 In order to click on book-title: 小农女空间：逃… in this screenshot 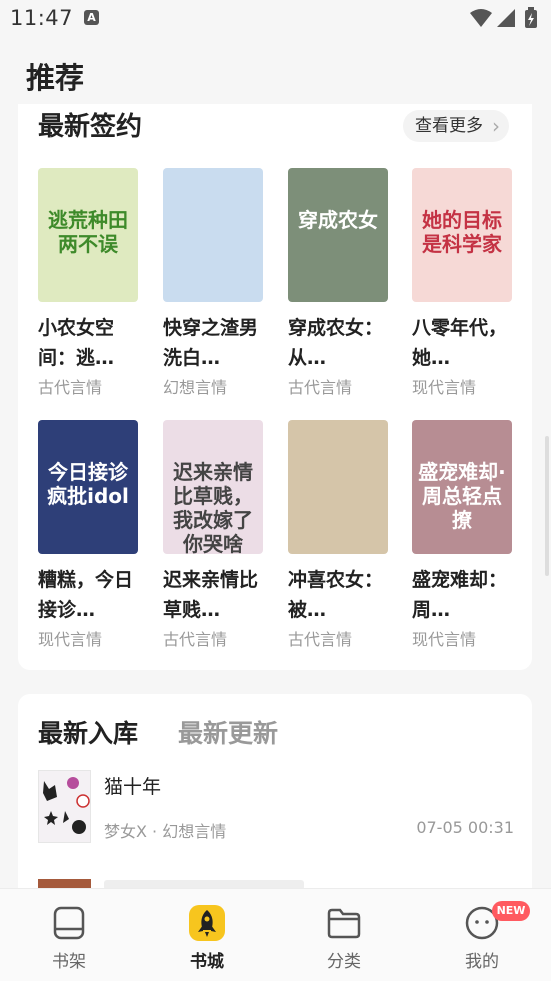, I will do `click(76, 343)`.